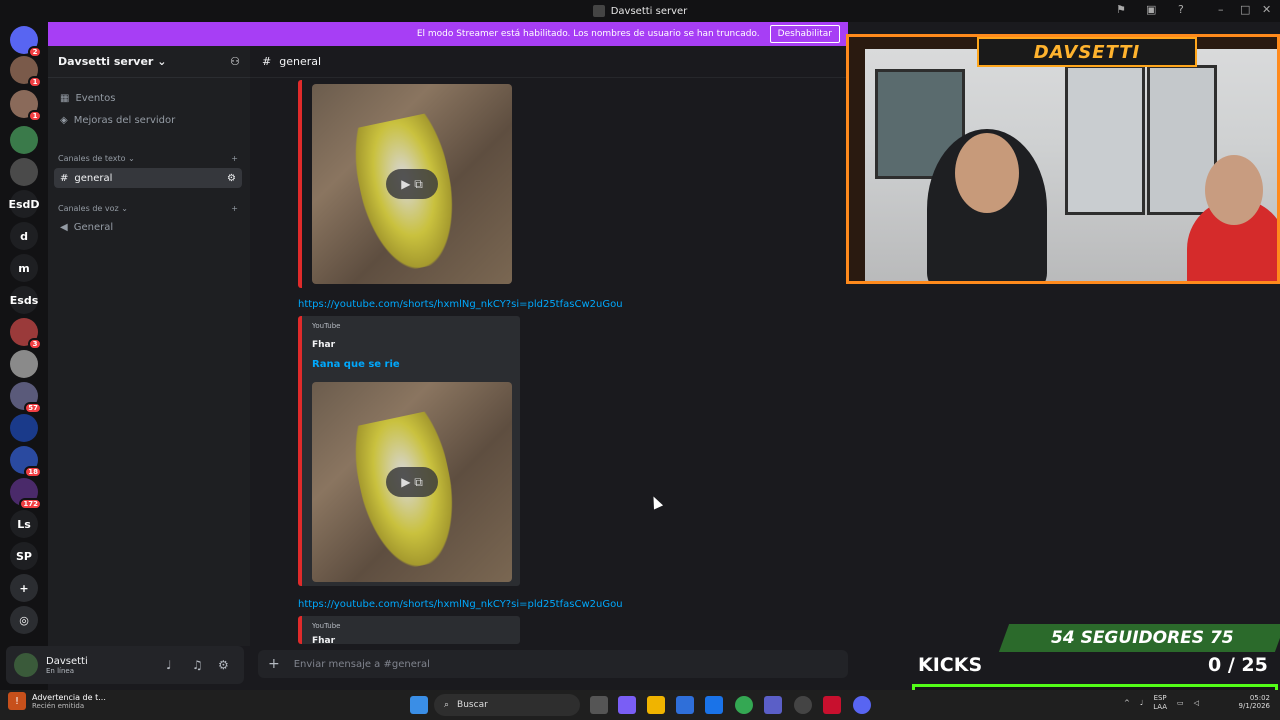 Image resolution: width=1280 pixels, height=720 pixels. Describe the element at coordinates (362, 664) in the screenshot. I see `message-input: Enviar mensaje a #general` at that location.